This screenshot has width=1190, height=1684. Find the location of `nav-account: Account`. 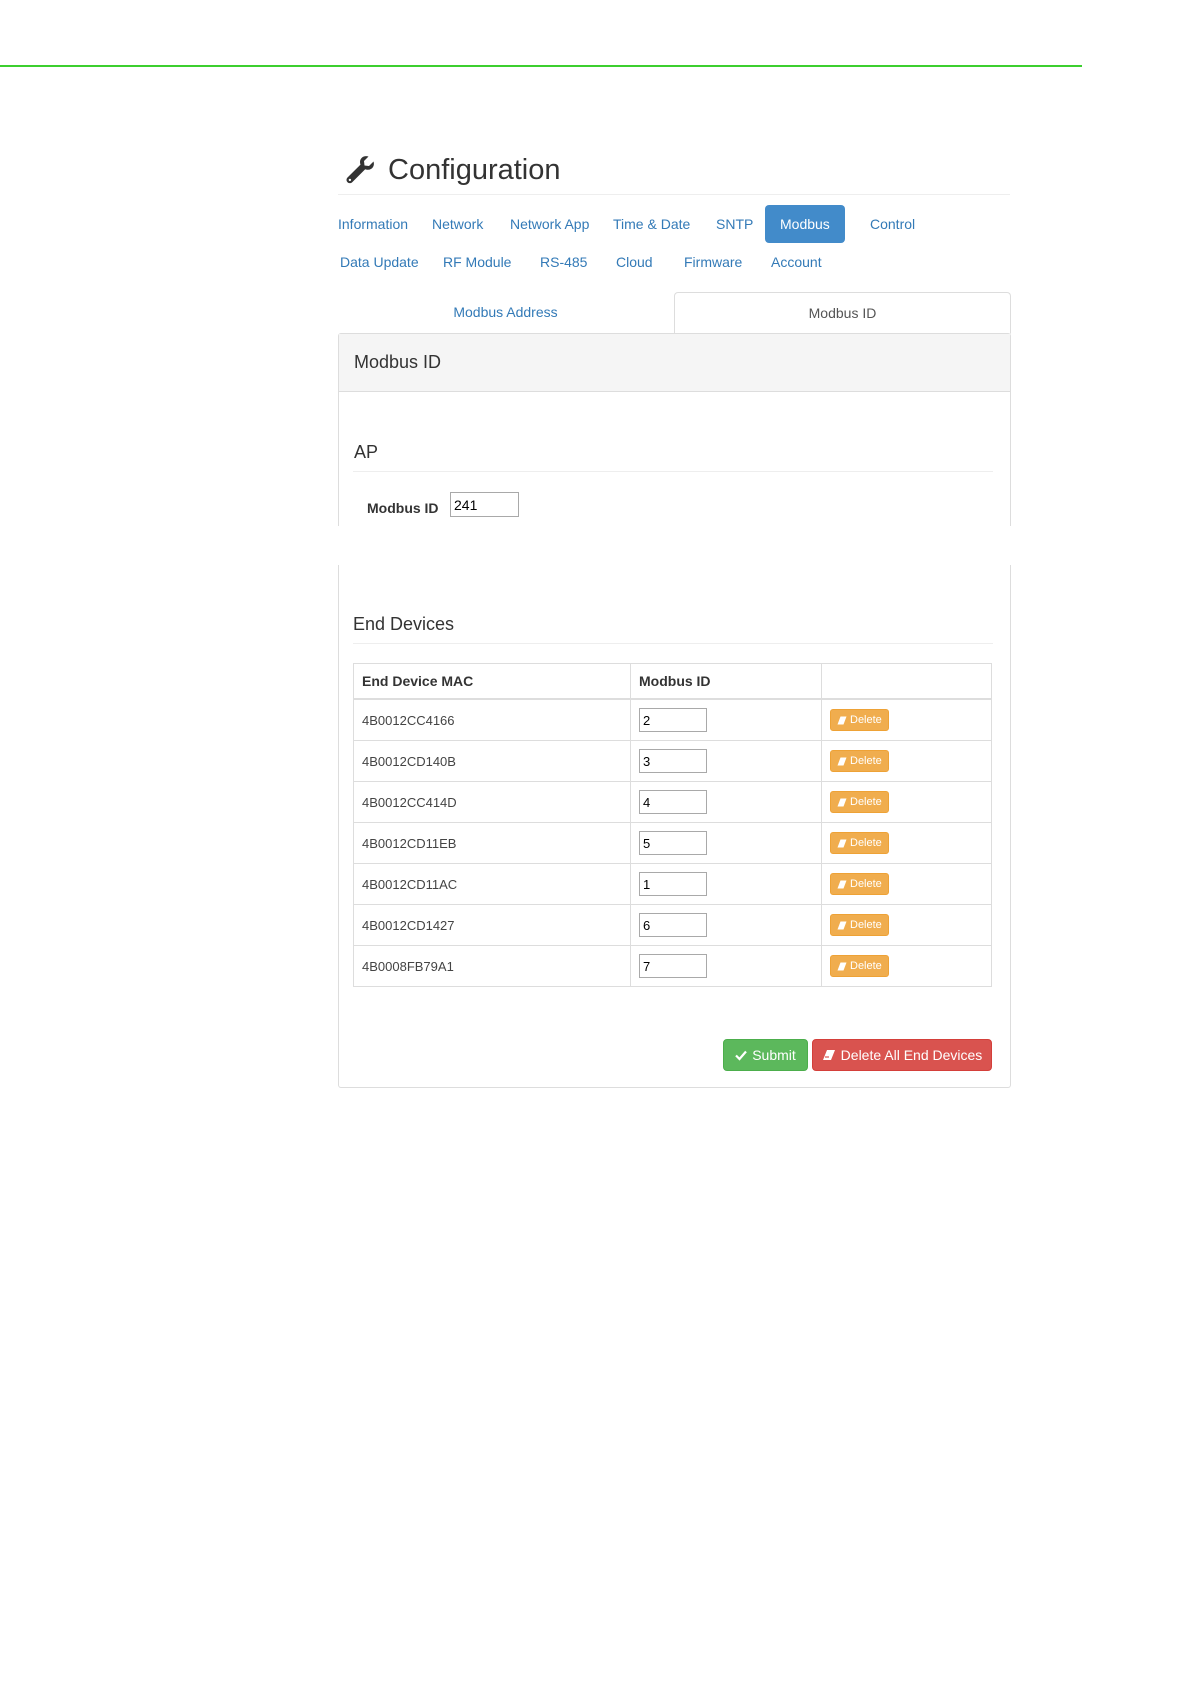

nav-account: Account is located at coordinates (796, 262).